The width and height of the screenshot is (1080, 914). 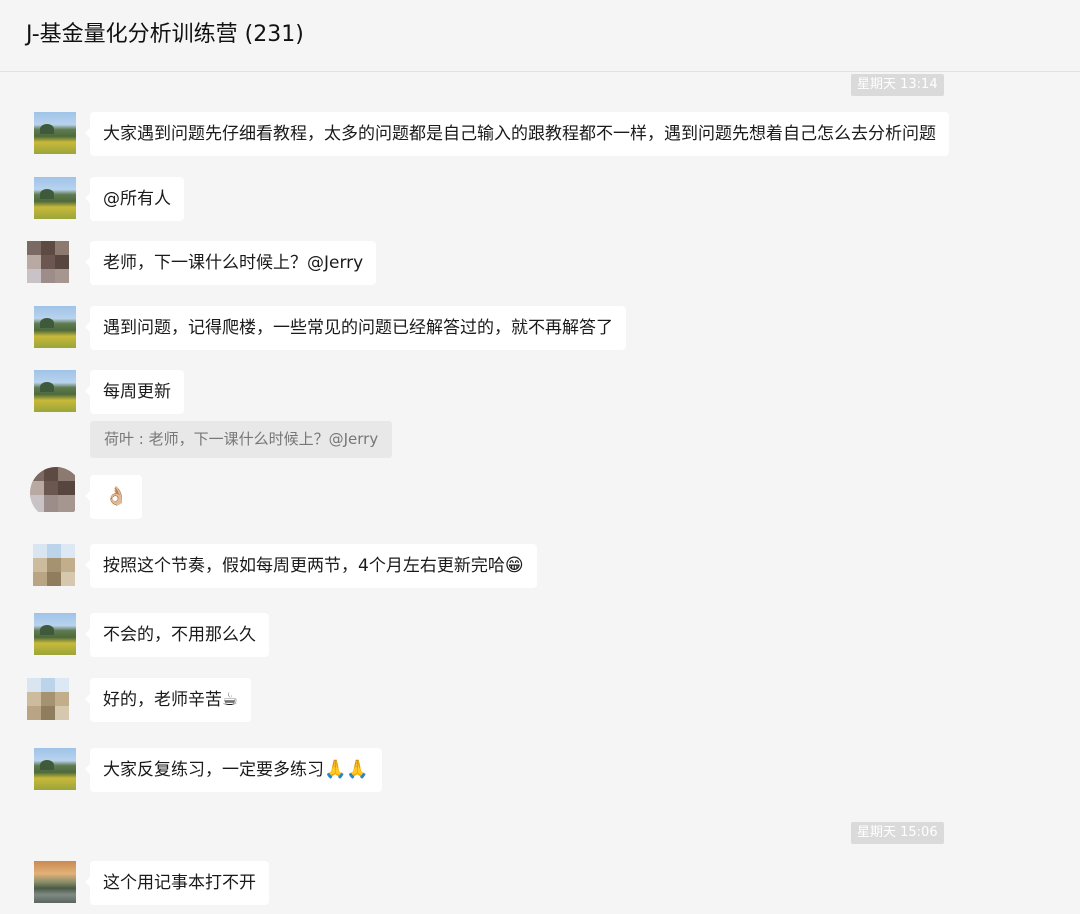 What do you see at coordinates (137, 392) in the screenshot?
I see `message-text: 每周更新` at bounding box center [137, 392].